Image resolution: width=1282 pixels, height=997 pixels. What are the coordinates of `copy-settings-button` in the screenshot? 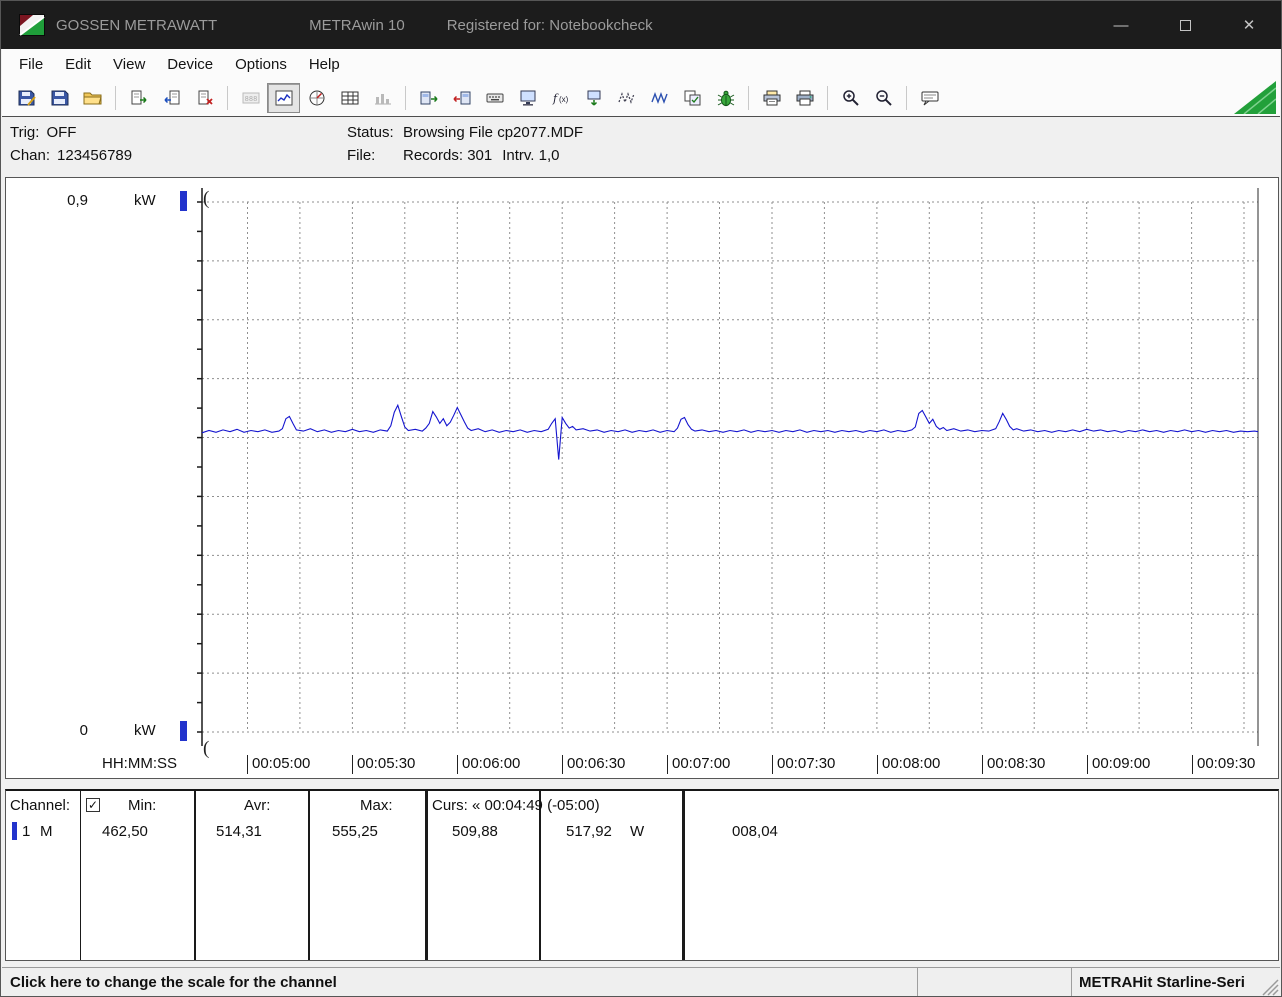 It's located at (692, 98).